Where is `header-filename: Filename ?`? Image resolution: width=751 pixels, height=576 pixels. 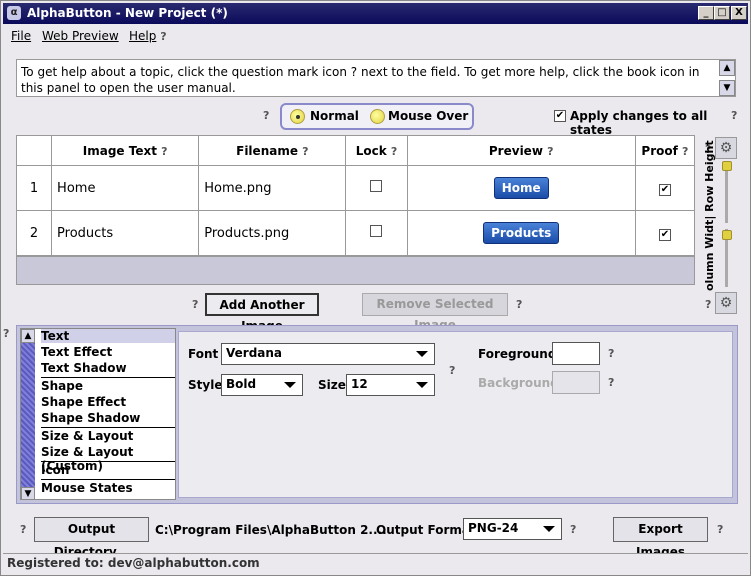 header-filename: Filename ? is located at coordinates (272, 150).